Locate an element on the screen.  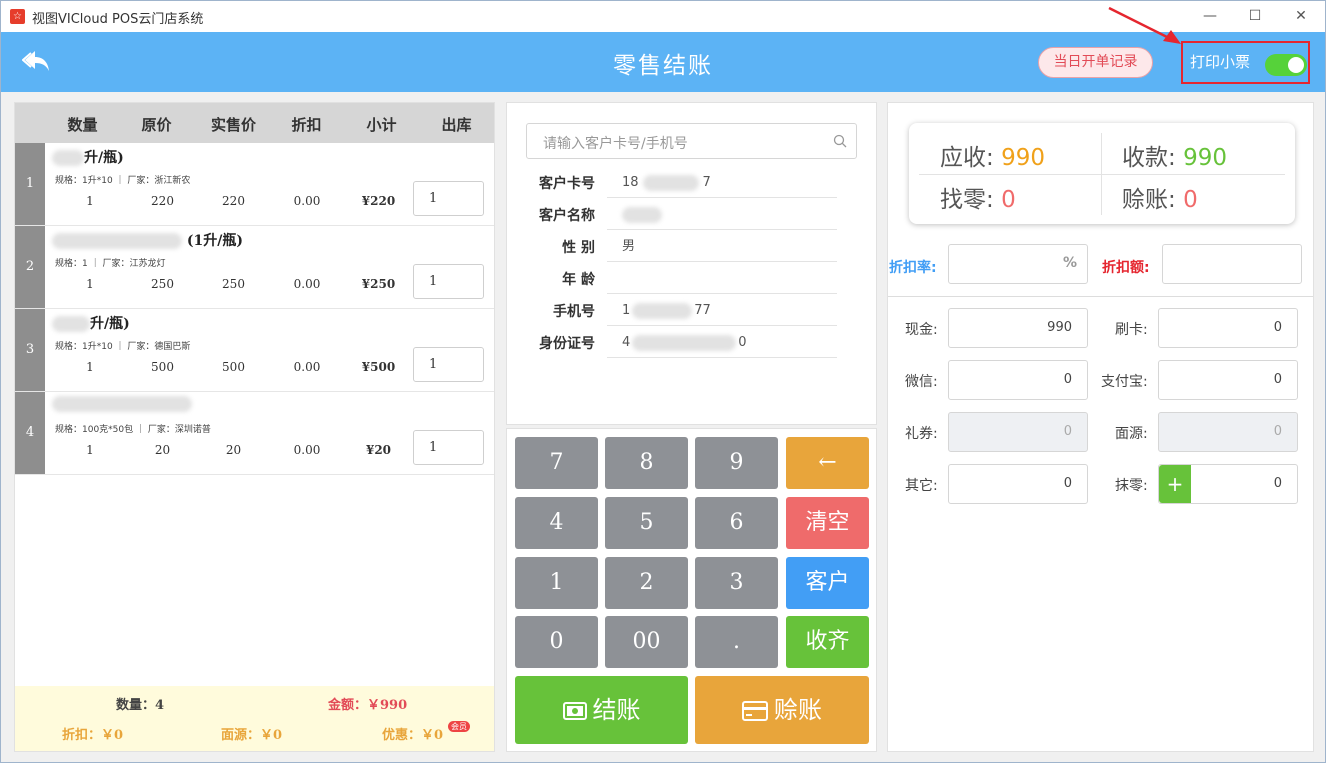
key-00: 00 is located at coordinates (646, 642).